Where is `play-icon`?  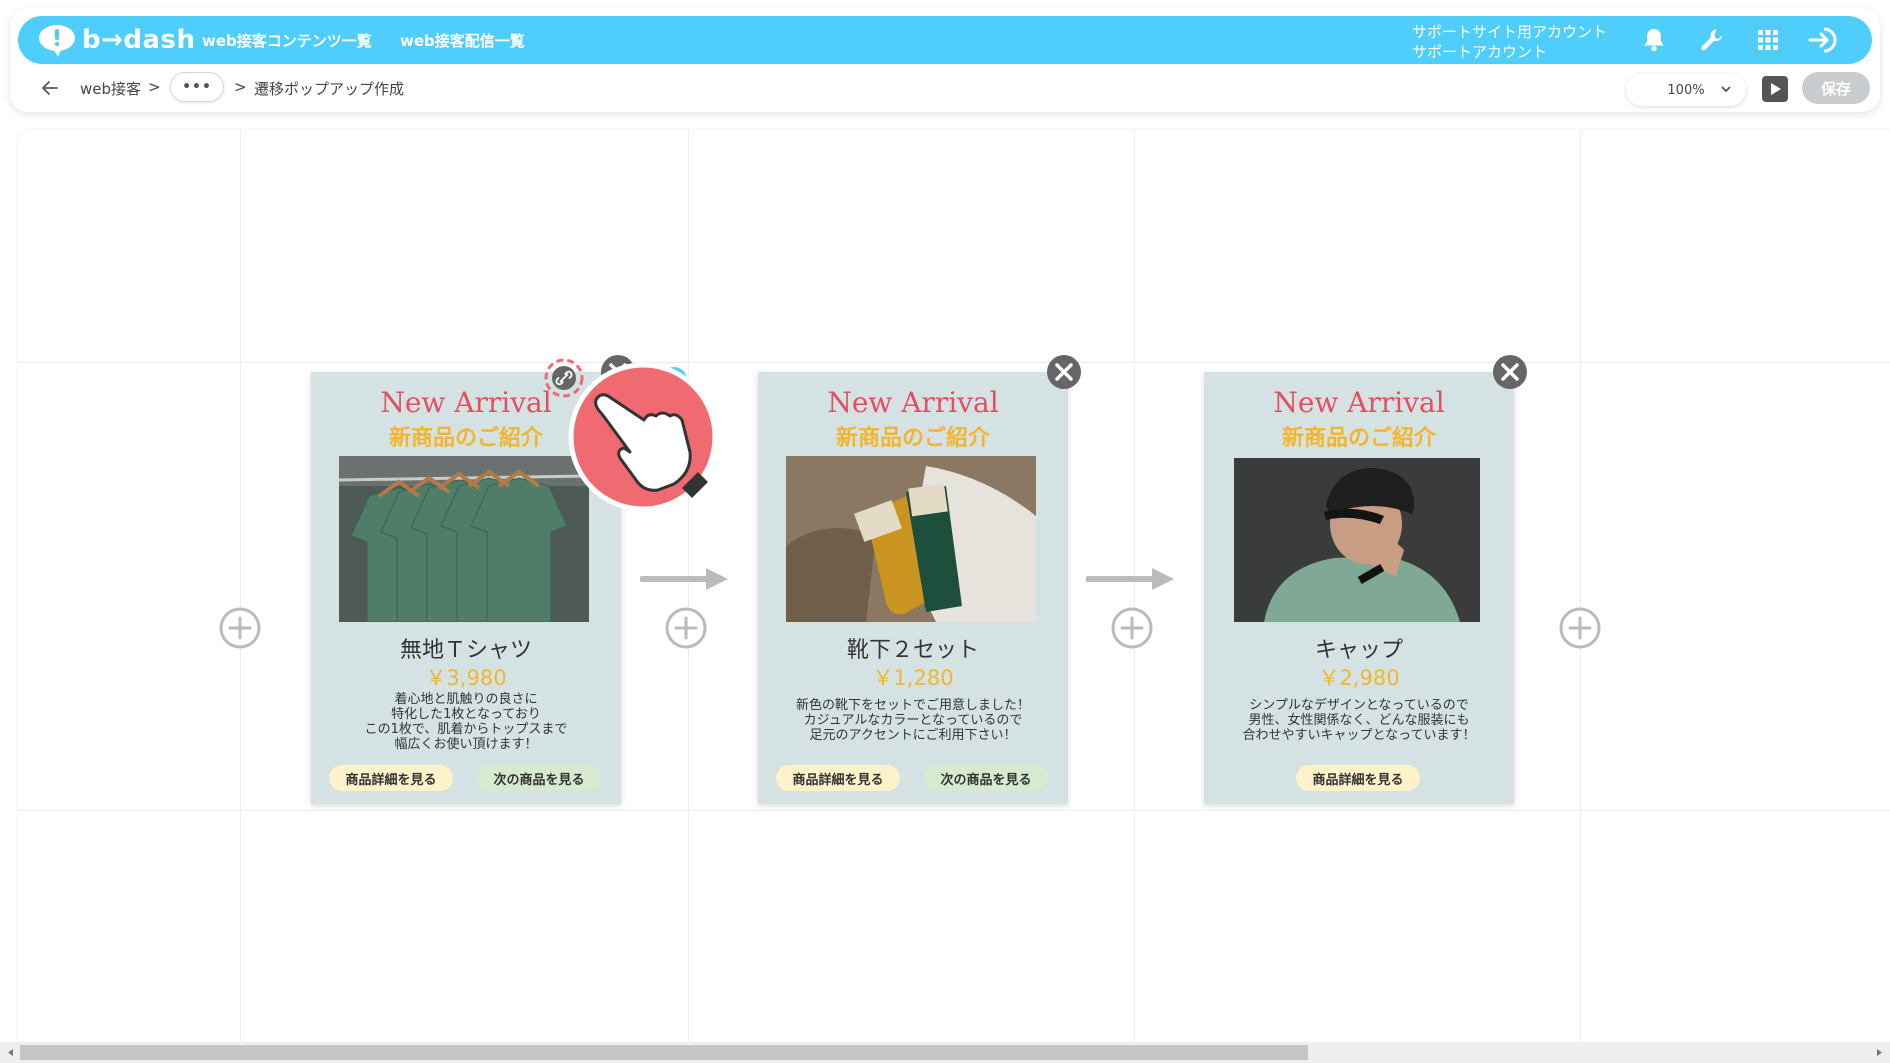 play-icon is located at coordinates (1776, 89).